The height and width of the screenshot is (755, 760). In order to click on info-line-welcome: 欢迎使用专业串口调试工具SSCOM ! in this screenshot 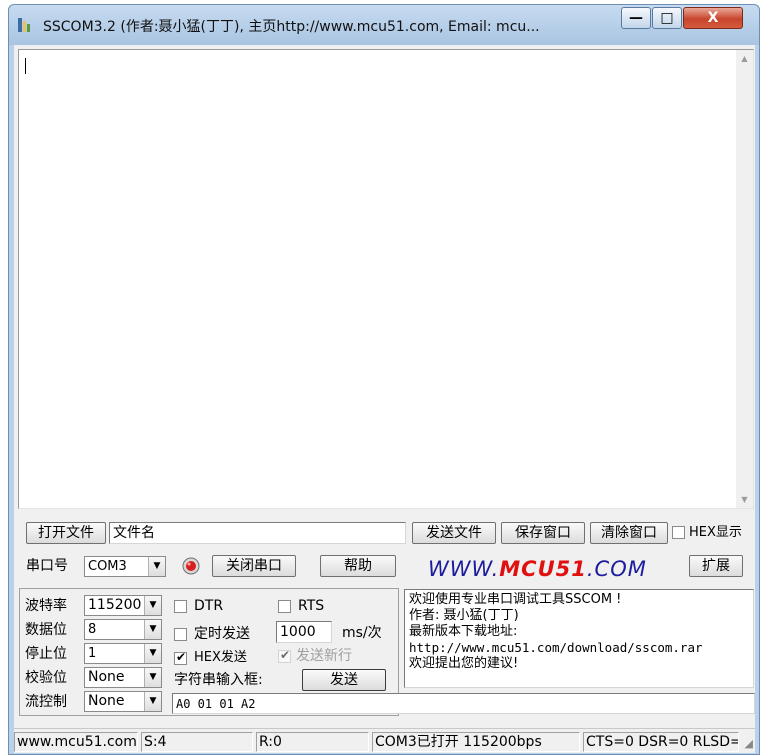, I will do `click(515, 599)`.